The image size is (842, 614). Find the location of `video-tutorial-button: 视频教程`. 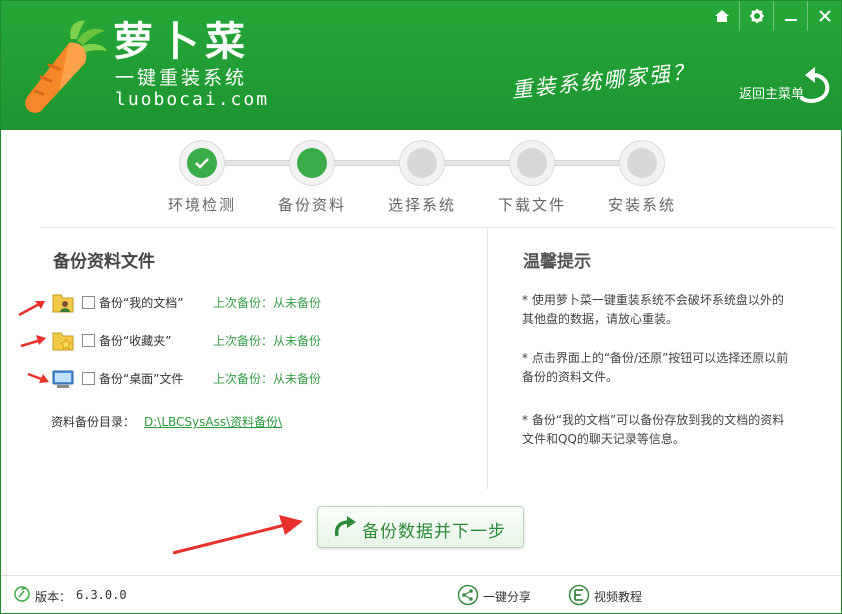

video-tutorial-button: 视频教程 is located at coordinates (605, 595).